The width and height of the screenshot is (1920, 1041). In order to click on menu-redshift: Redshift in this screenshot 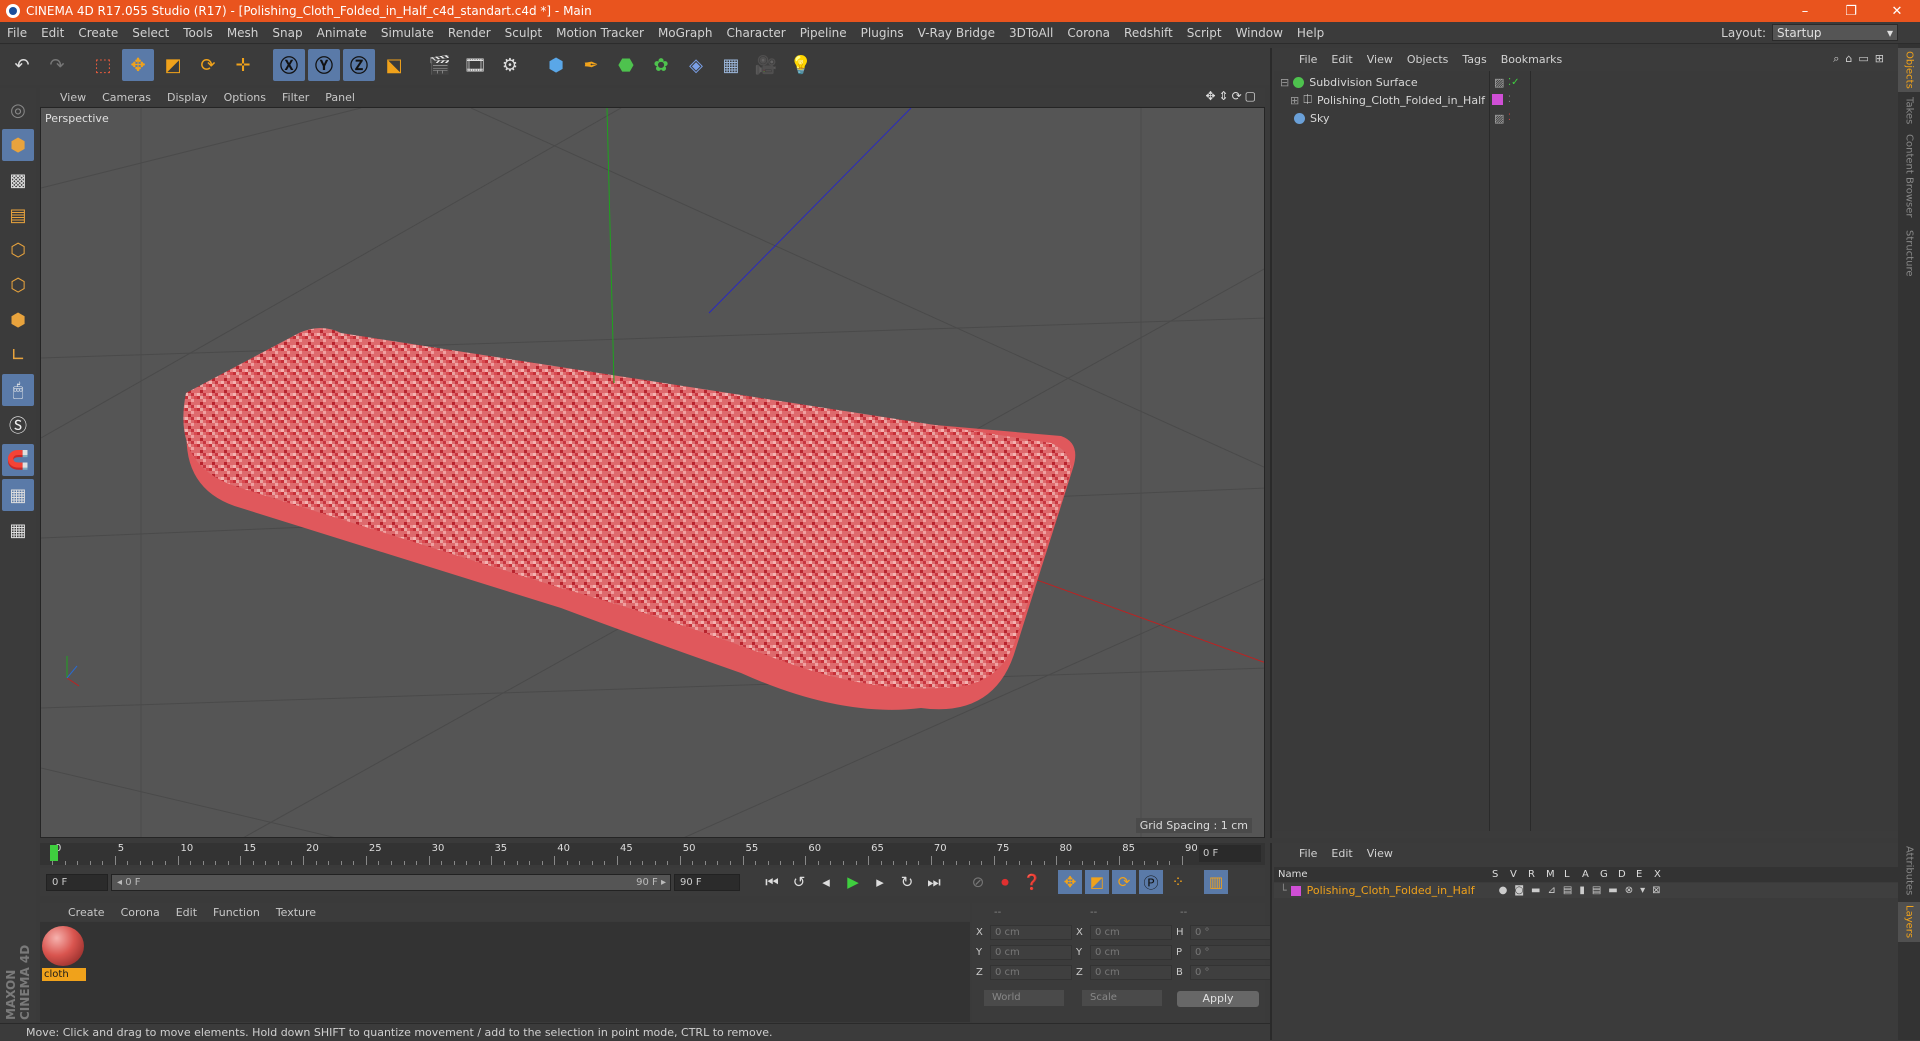, I will do `click(1148, 33)`.